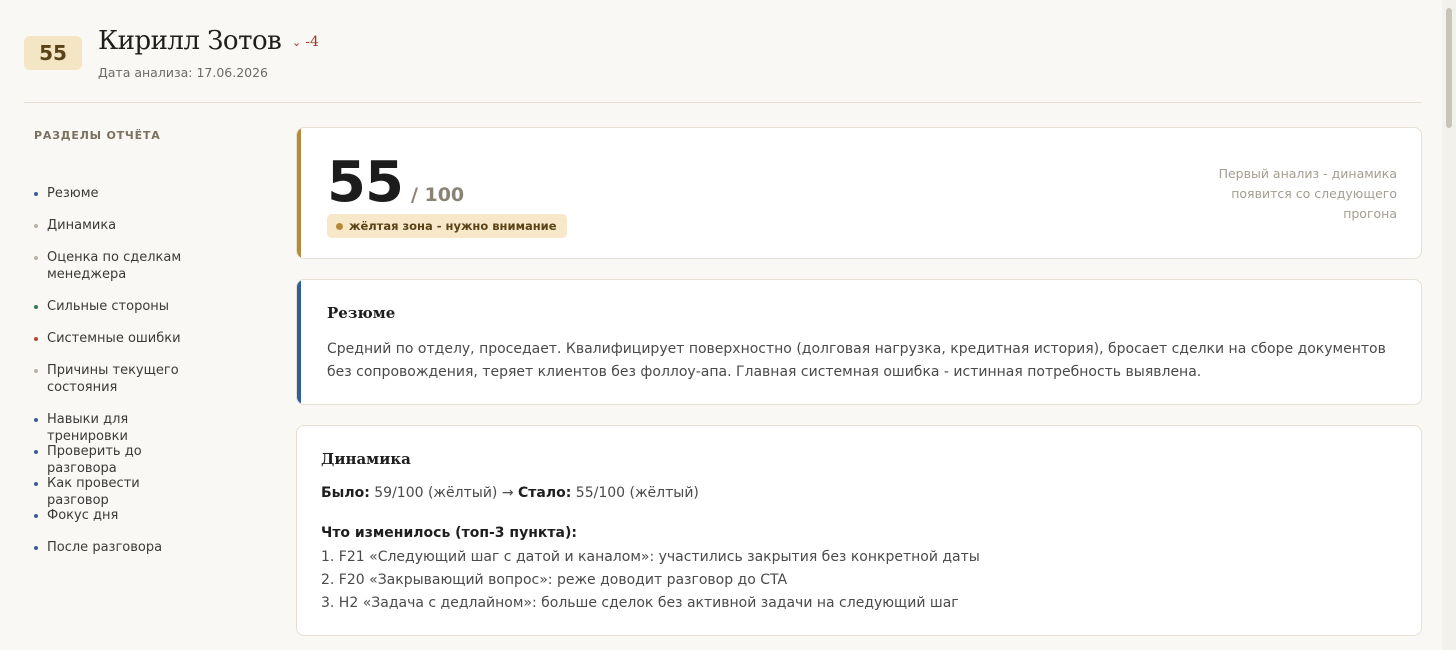 The image size is (1456, 650). What do you see at coordinates (82, 225) in the screenshot?
I see `sidebar-nav-label: Динамика` at bounding box center [82, 225].